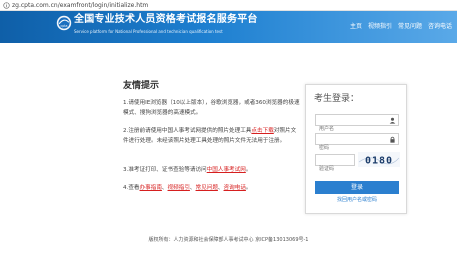 This screenshot has height=266, width=457. I want to click on footer-copyright: 版权所有：人力资源和社会保障部人事考试中心 京ICP备13013069号-1, so click(228, 240).